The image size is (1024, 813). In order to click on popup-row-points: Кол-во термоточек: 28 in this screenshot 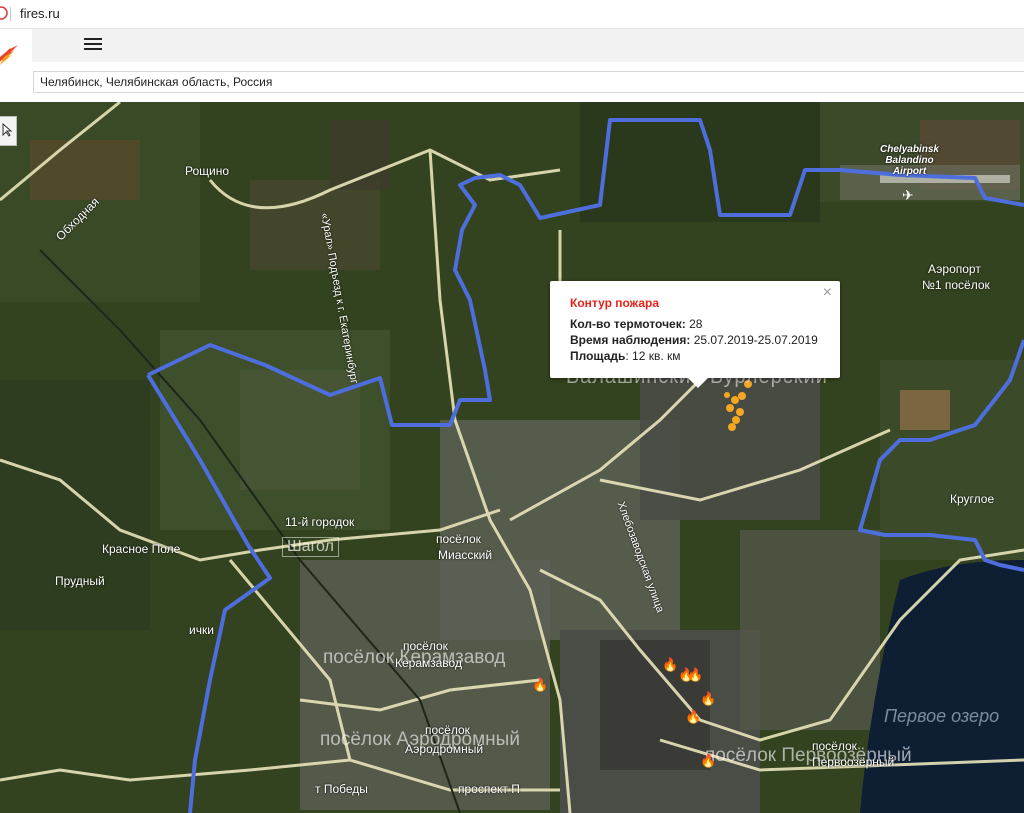, I will do `click(636, 324)`.